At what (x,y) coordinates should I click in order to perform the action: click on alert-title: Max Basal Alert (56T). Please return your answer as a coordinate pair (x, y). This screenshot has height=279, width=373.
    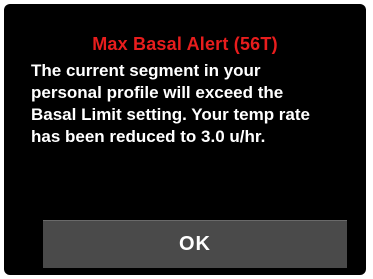
    Looking at the image, I should click on (185, 44).